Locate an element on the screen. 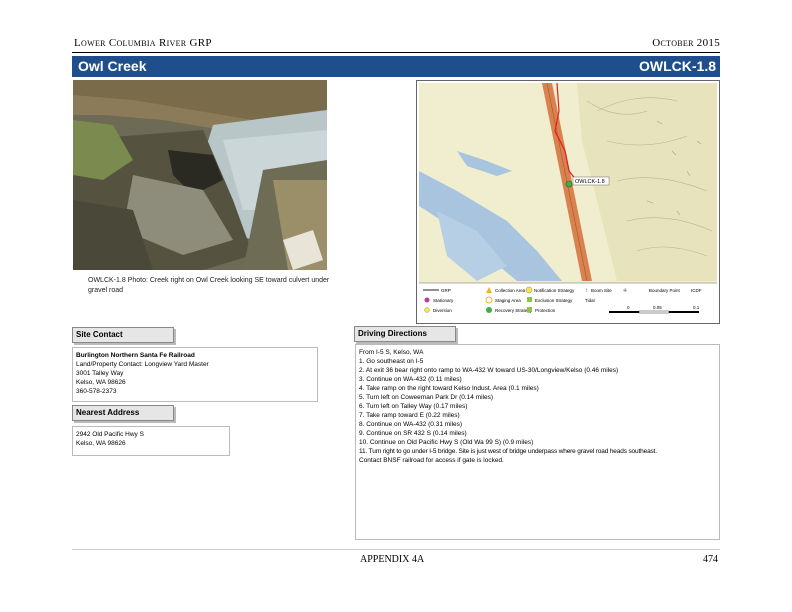 This screenshot has width=792, height=612. contact-line: 360-578-2373 is located at coordinates (96, 391).